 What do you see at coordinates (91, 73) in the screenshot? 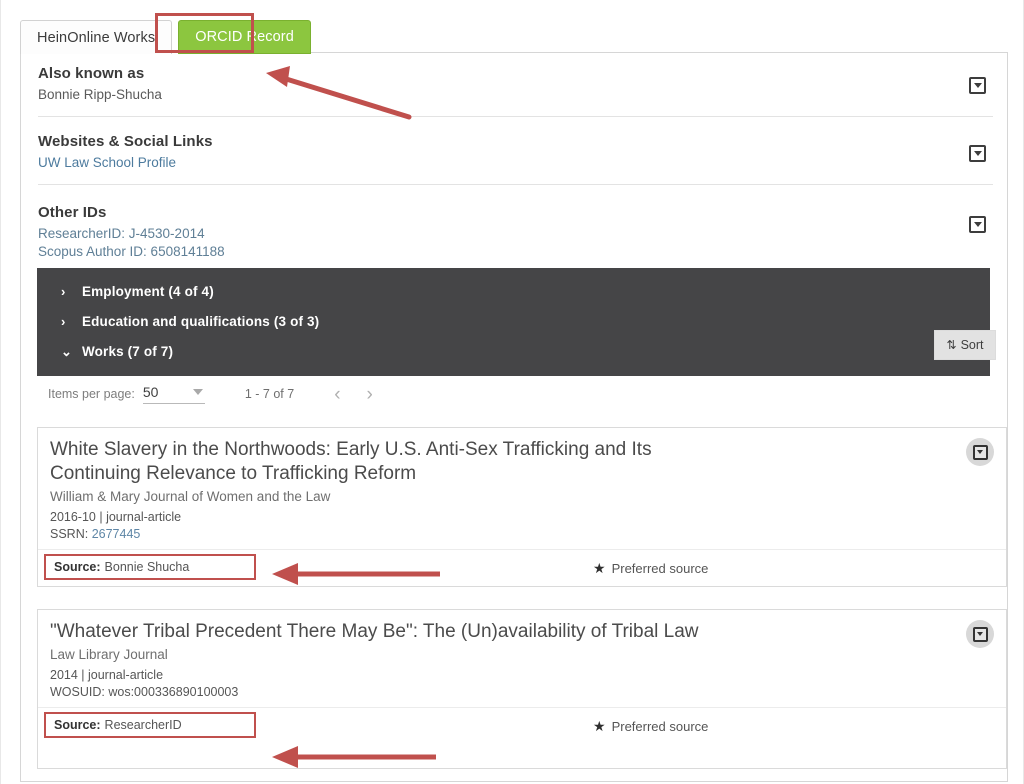
I see `section-also-known-as-title: Also known as` at bounding box center [91, 73].